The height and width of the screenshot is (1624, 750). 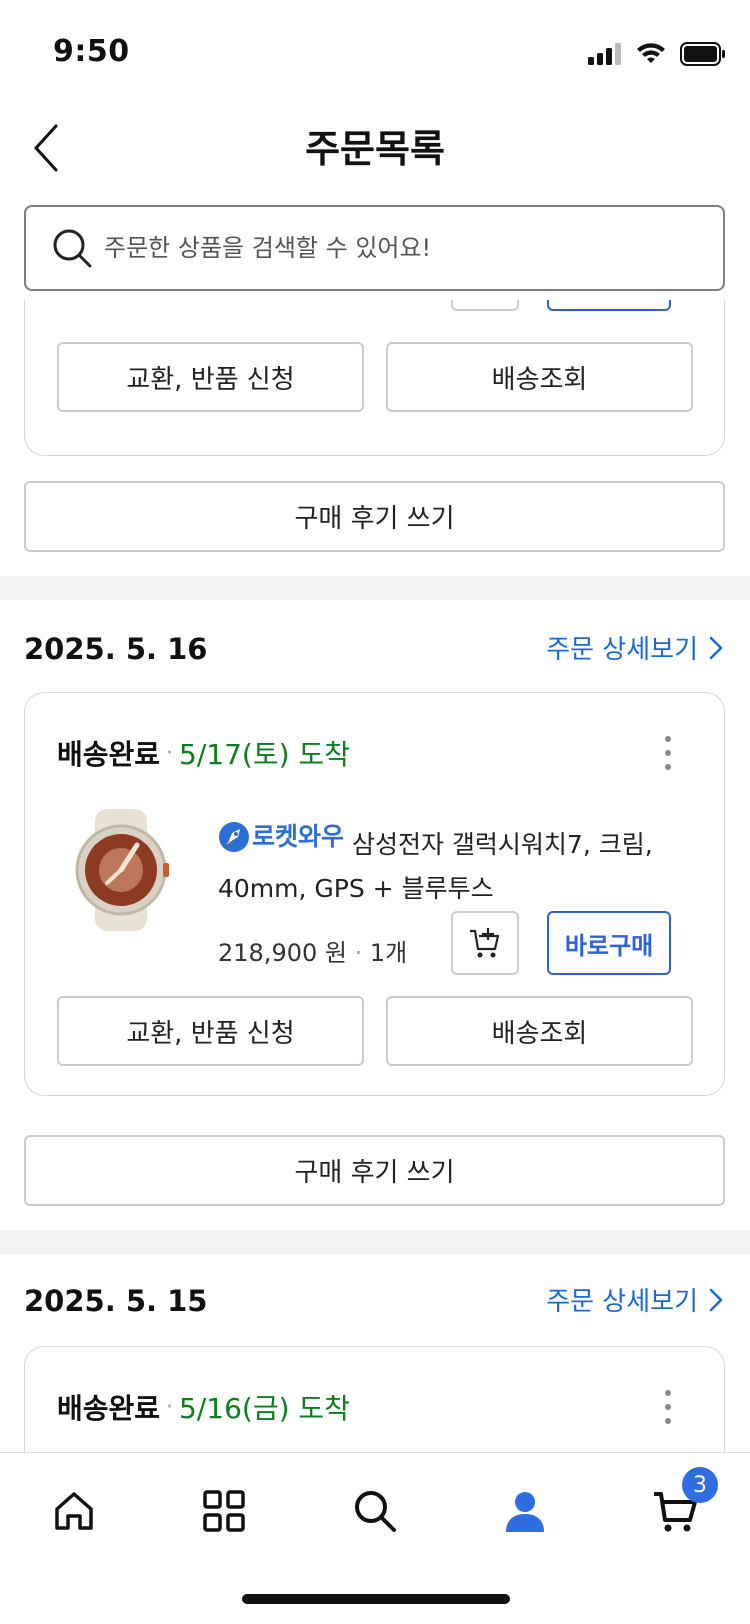 I want to click on mypage-icon, so click(x=525, y=1512).